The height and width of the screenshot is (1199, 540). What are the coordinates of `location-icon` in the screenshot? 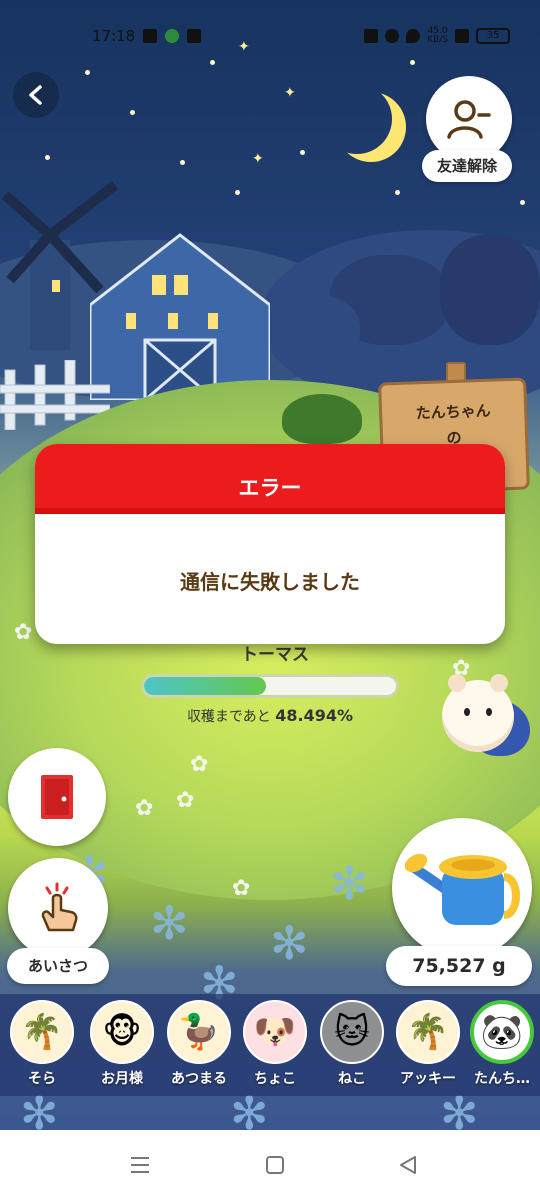 It's located at (413, 36).